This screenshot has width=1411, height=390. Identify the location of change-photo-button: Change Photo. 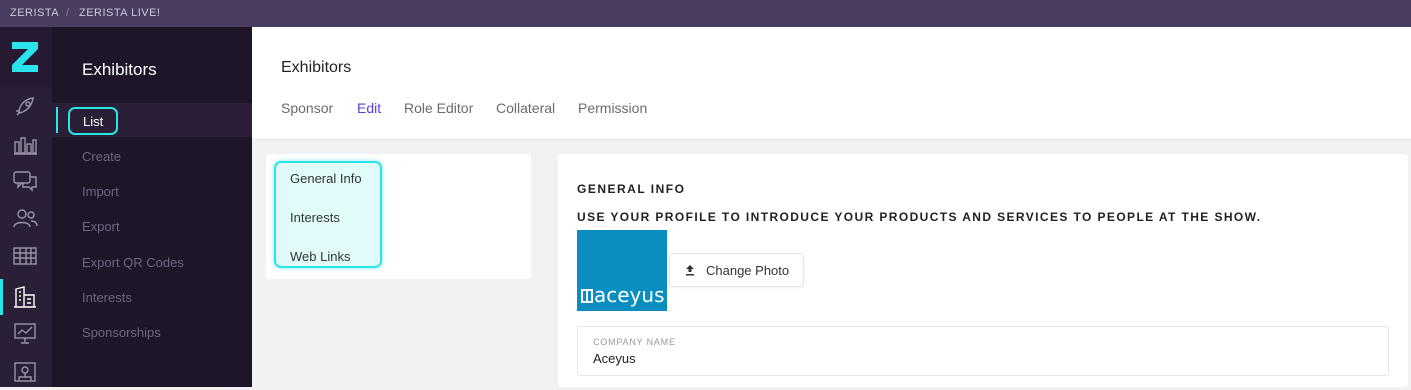
(736, 270).